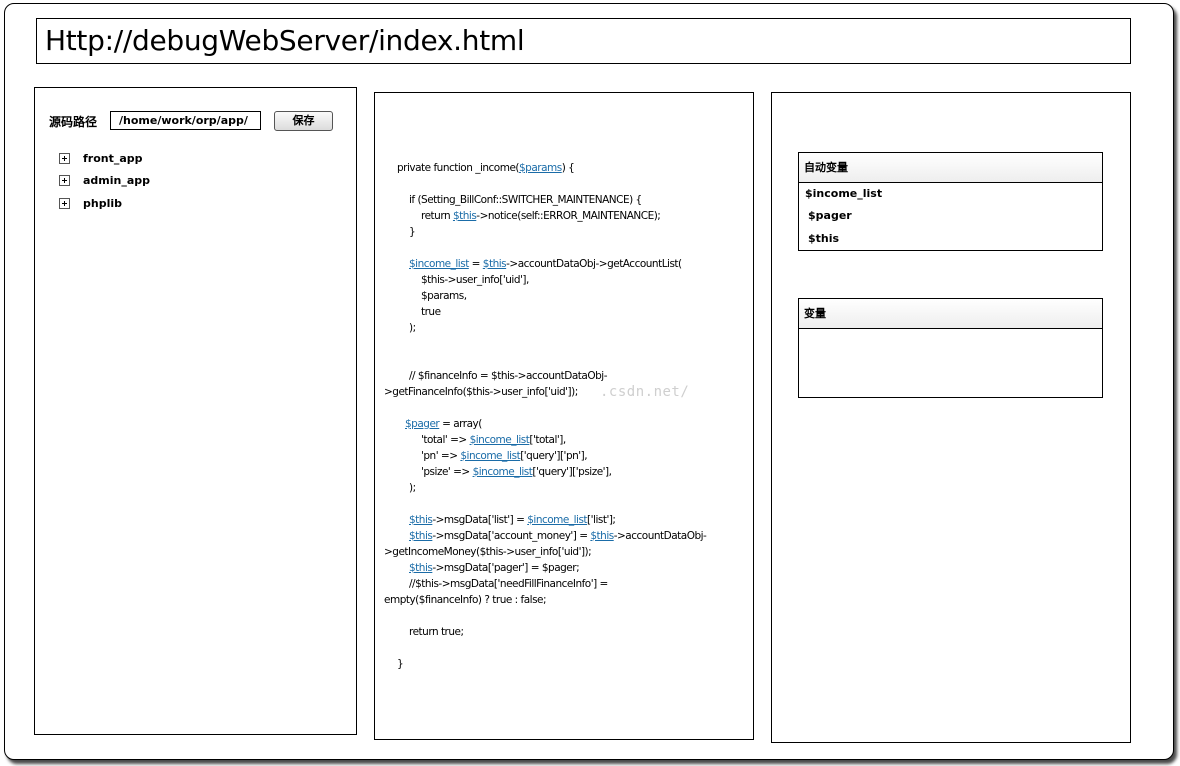  Describe the element at coordinates (823, 238) in the screenshot. I see `auto-variable-item: $this` at that location.